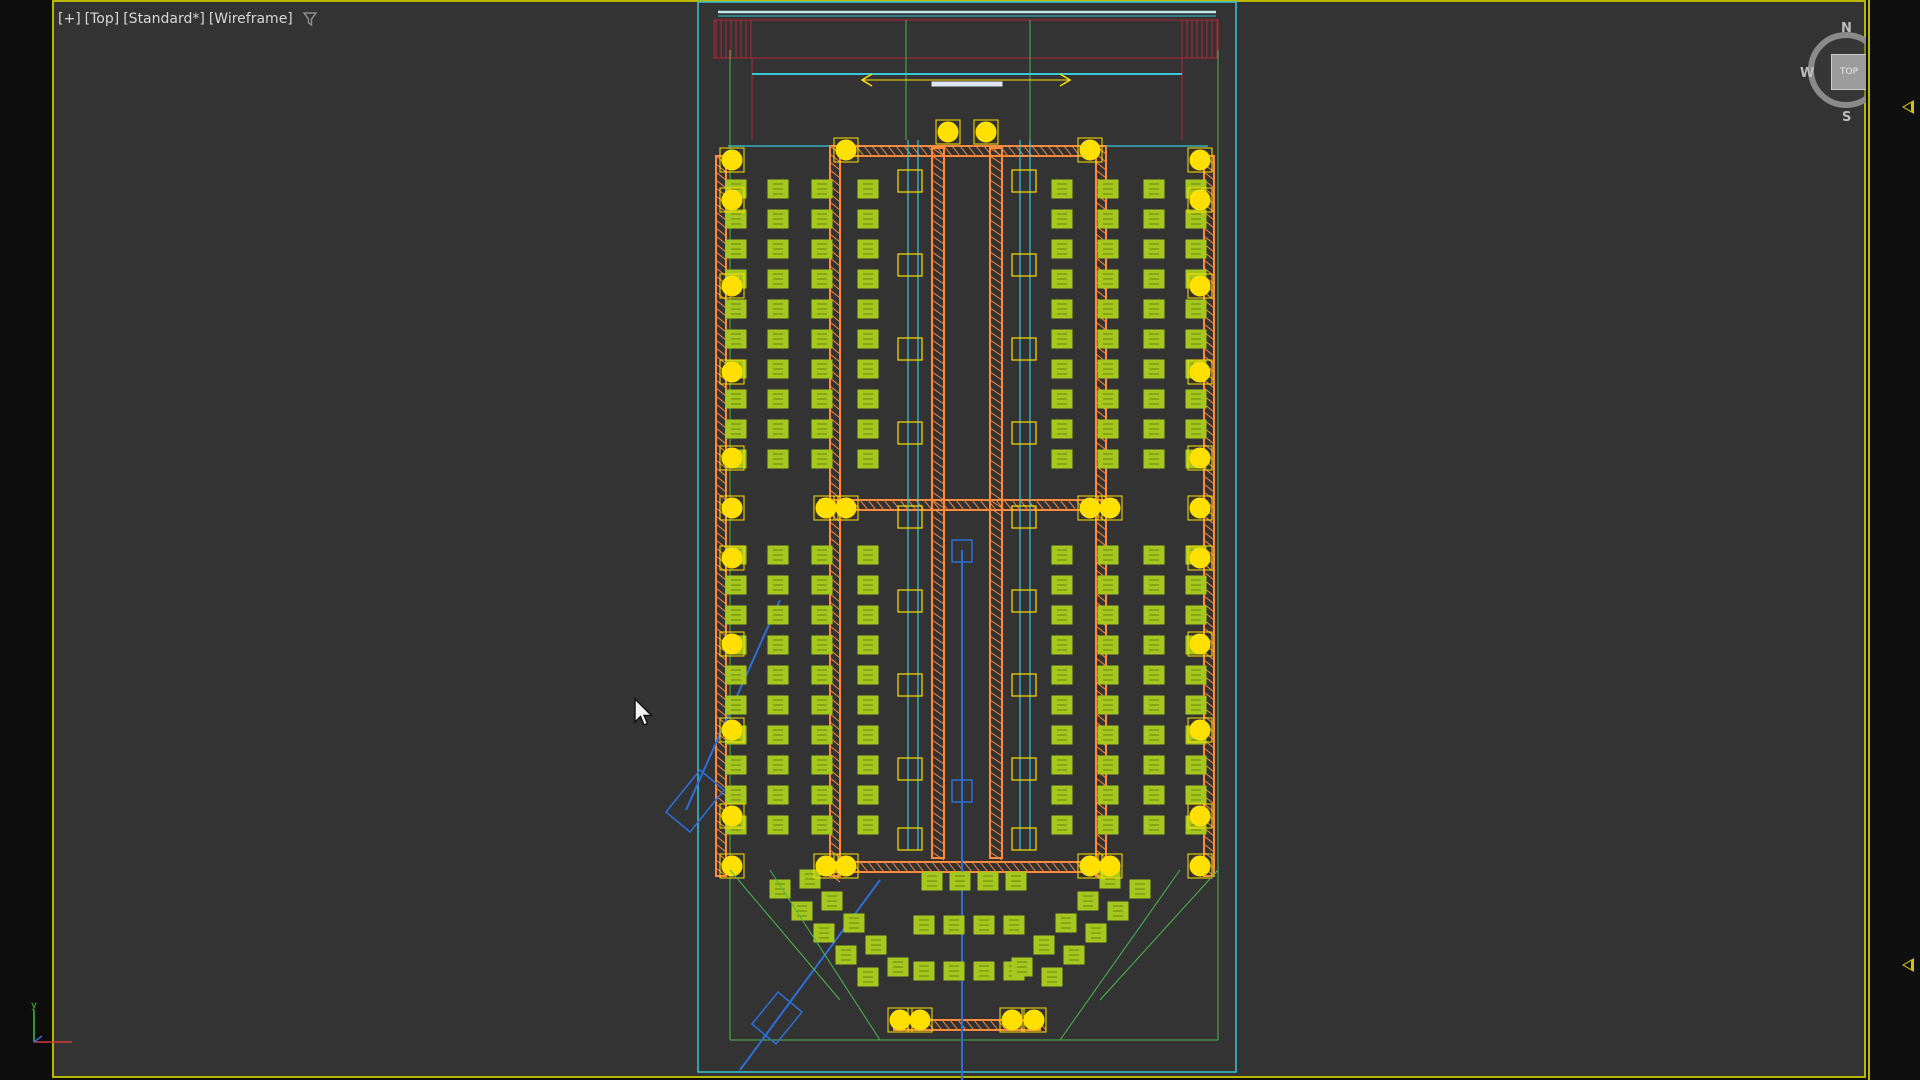 The height and width of the screenshot is (1080, 1920). Describe the element at coordinates (102, 19) in the screenshot. I see `viewport-point-of-view-menu: [Top]` at that location.